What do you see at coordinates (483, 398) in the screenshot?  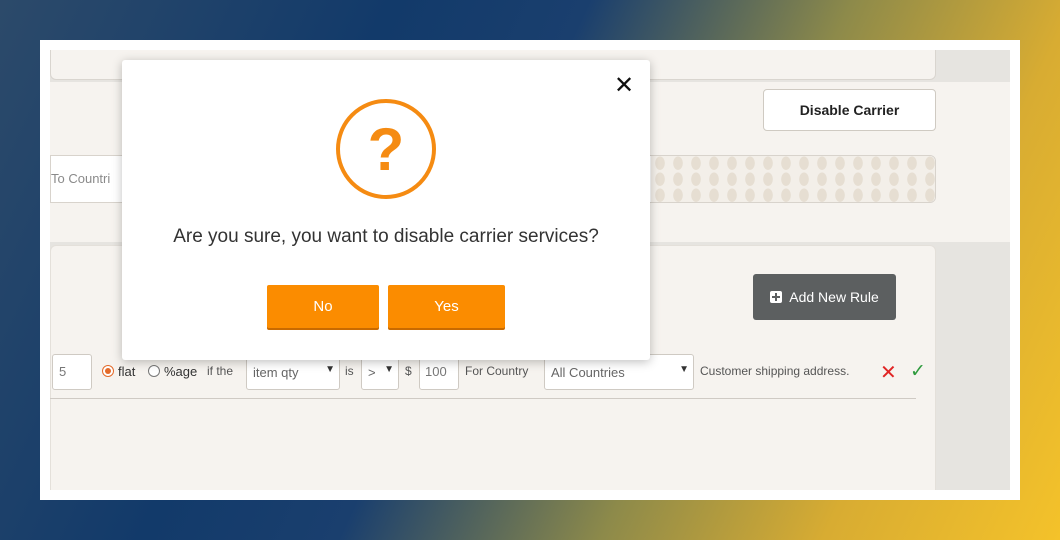 I see `rule-divider` at bounding box center [483, 398].